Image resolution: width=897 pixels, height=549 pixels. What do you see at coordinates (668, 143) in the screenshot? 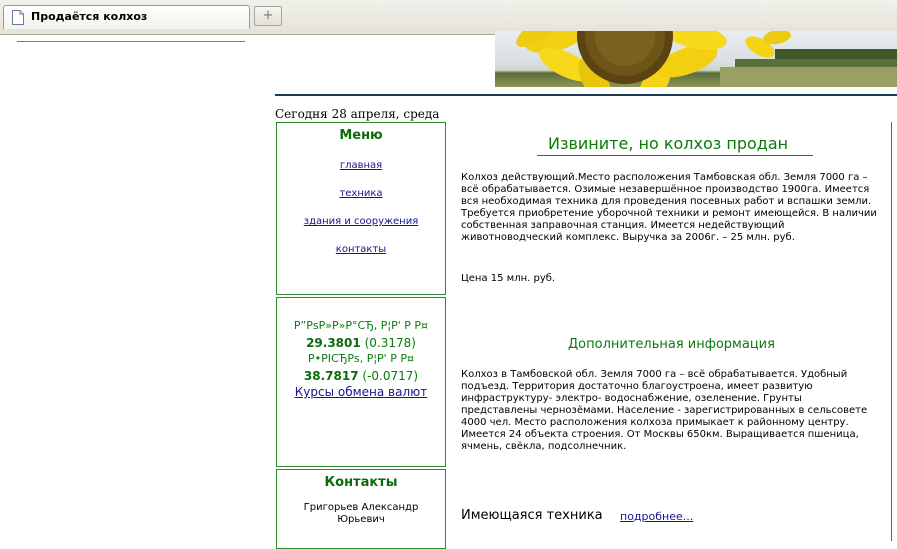
I see `page-headline: Извините, но колхоз продан` at bounding box center [668, 143].